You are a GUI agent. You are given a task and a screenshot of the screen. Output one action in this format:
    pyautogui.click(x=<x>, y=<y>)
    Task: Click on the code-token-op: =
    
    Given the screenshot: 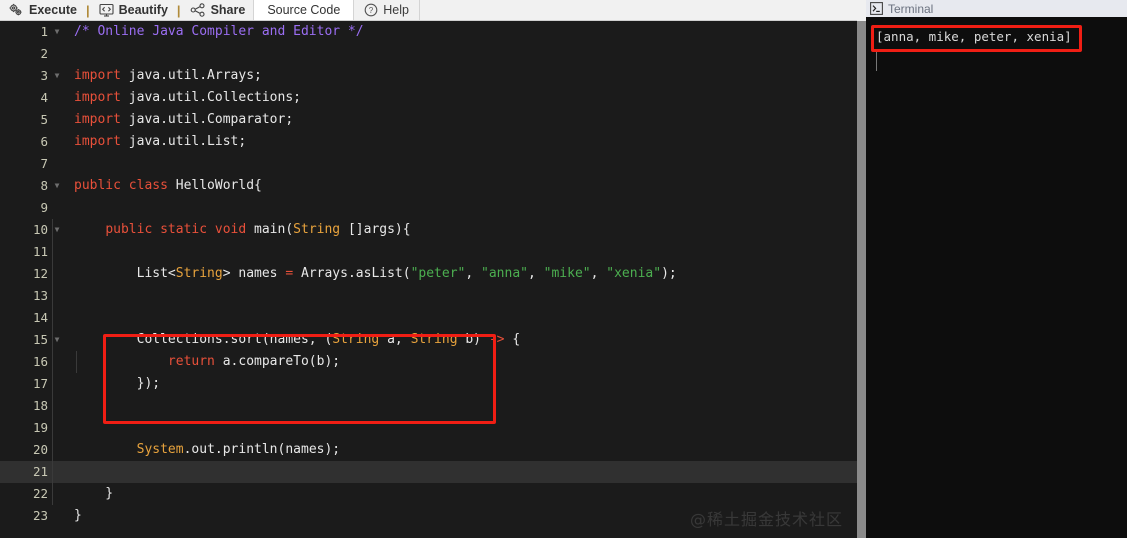 What is the action you would take?
    pyautogui.click(x=289, y=273)
    